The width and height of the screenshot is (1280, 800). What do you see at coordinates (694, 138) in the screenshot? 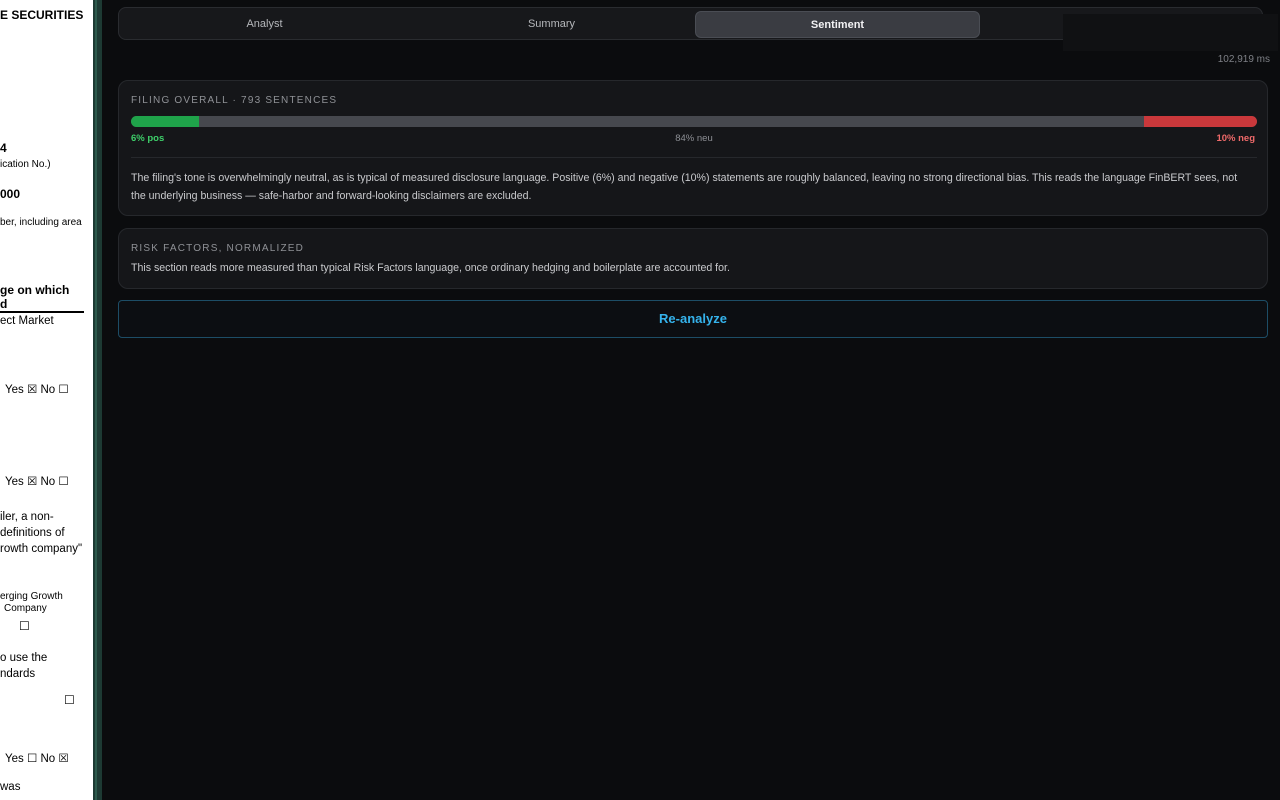
I see `neutral-label: 84% neu` at bounding box center [694, 138].